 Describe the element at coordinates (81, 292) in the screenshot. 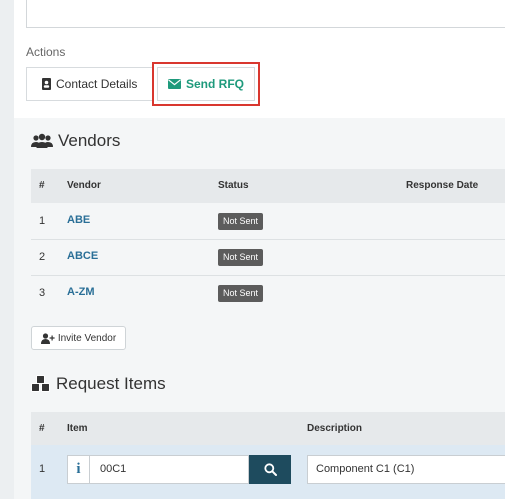

I see `vendor-link: A-ZM` at that location.